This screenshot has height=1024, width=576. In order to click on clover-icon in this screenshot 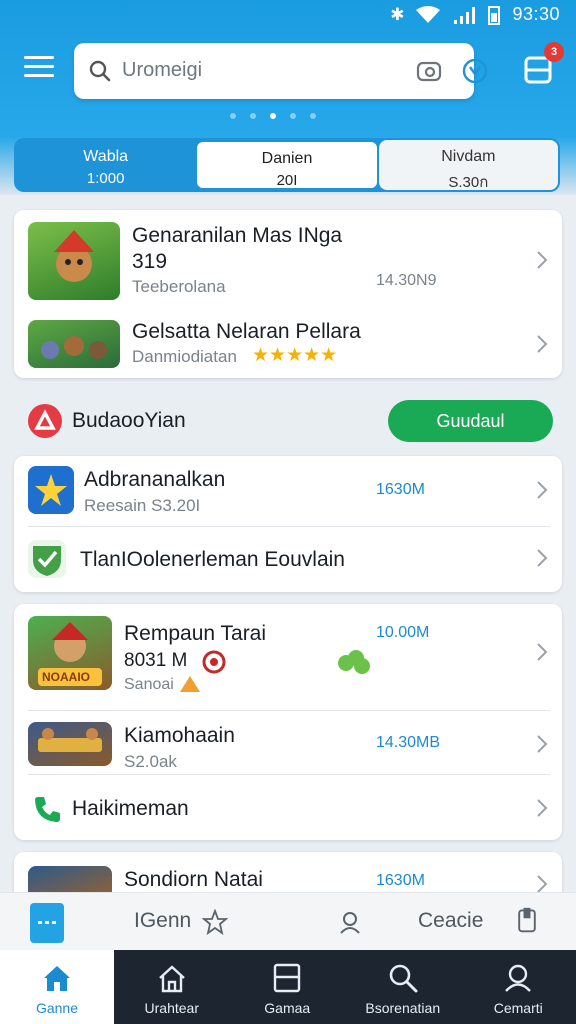, I will do `click(354, 662)`.